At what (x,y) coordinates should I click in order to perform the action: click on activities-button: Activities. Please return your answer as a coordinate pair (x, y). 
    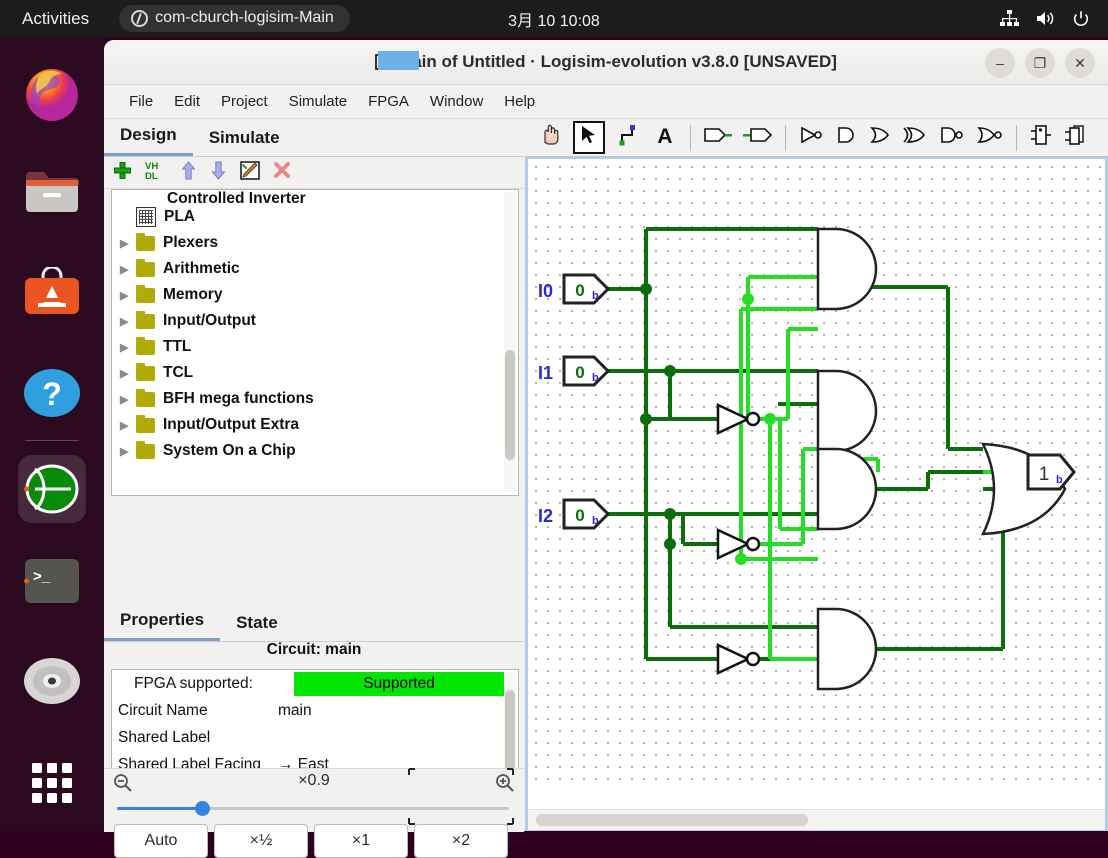
    Looking at the image, I should click on (55, 19).